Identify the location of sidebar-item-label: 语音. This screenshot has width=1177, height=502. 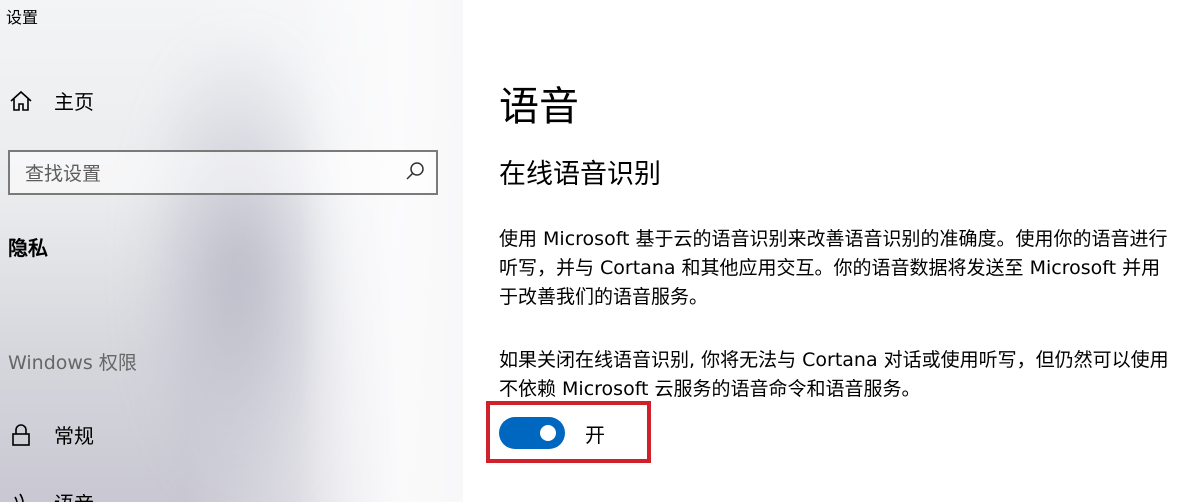
(74, 495).